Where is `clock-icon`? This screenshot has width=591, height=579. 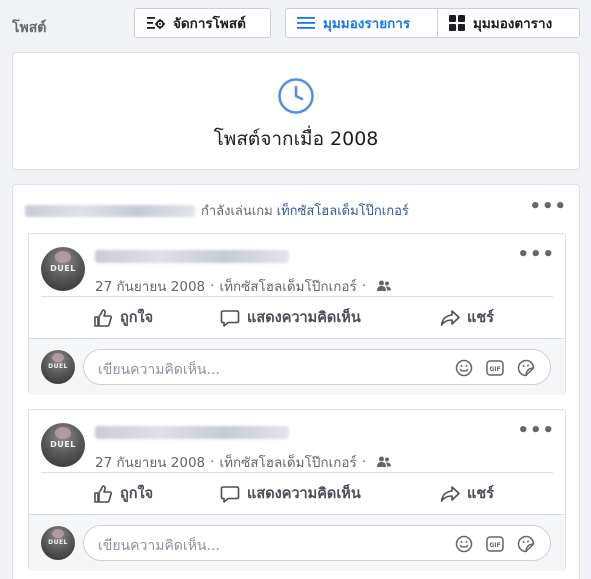 clock-icon is located at coordinates (296, 98).